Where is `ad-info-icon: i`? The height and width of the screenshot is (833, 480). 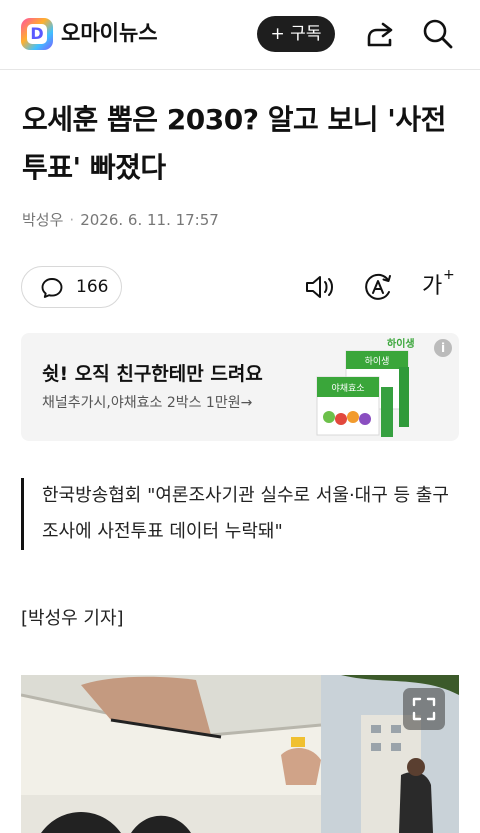 ad-info-icon: i is located at coordinates (443, 348).